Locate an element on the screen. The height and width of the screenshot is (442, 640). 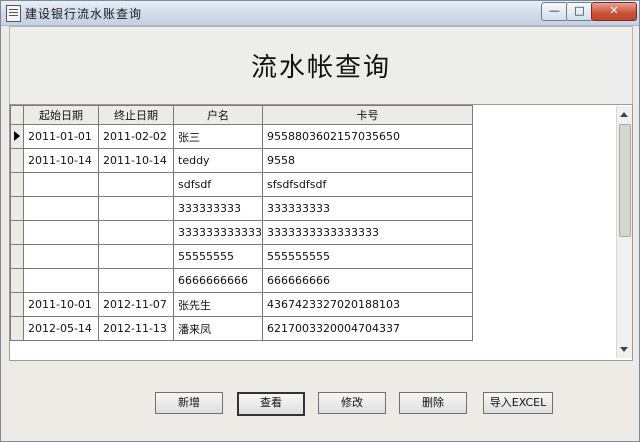
cell-account-name: sdfsdf is located at coordinates (218, 184).